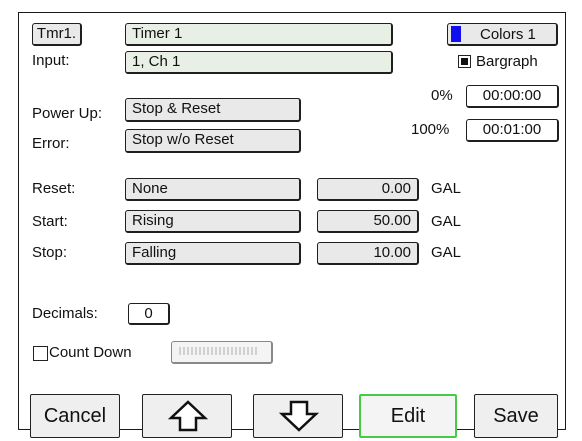  I want to click on bargraph-label: Bargraph, so click(507, 61).